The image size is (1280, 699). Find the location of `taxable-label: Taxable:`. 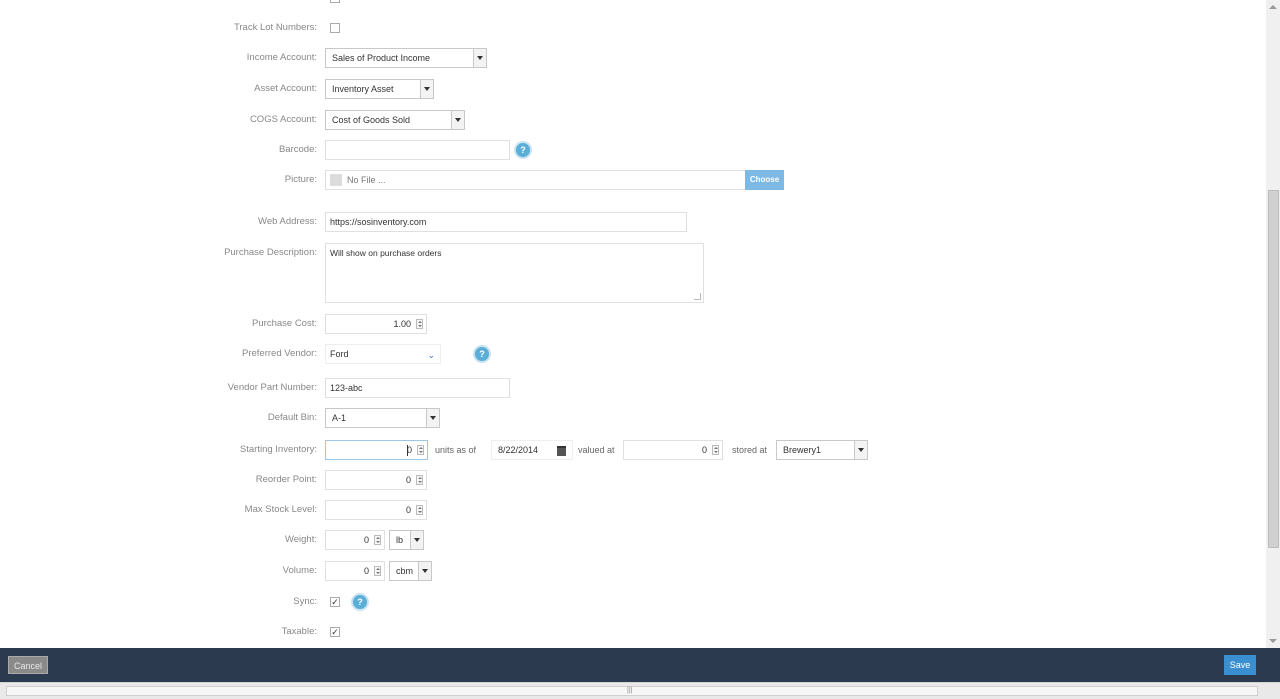

taxable-label: Taxable: is located at coordinates (299, 631).